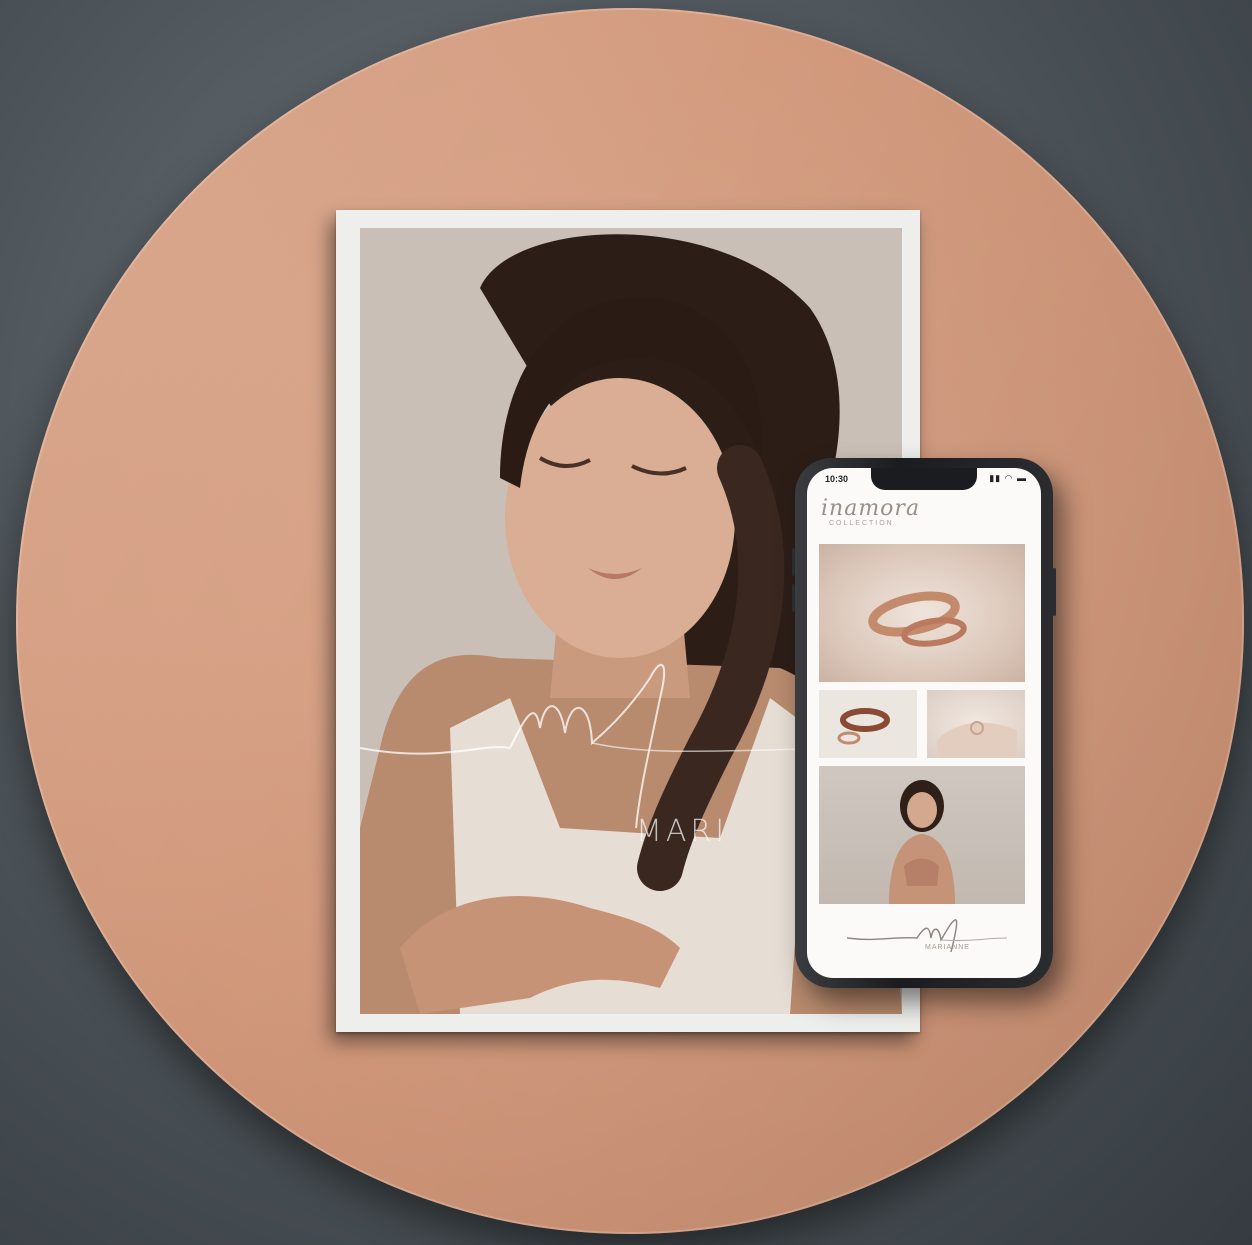 The width and height of the screenshot is (1252, 1245). Describe the element at coordinates (1054, 592) in the screenshot. I see `power-button` at that location.